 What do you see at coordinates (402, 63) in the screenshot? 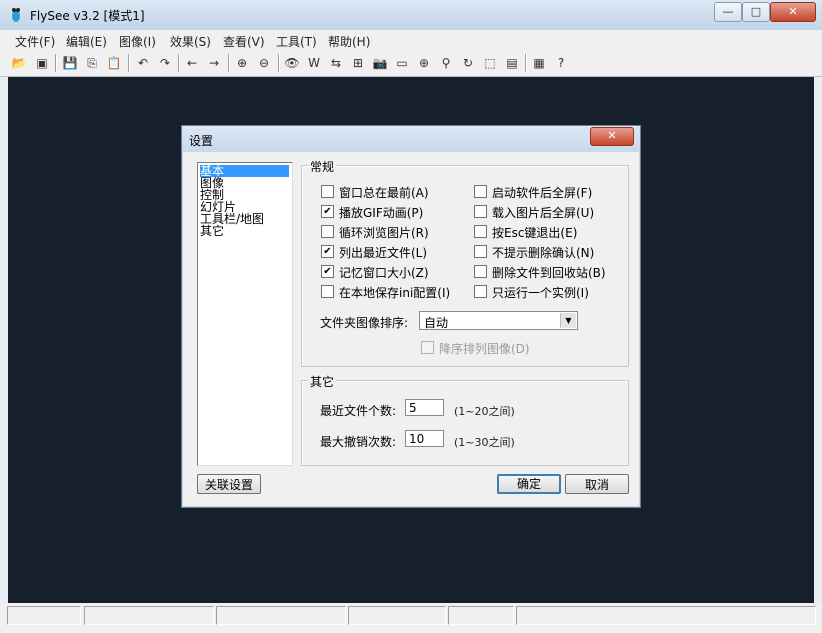
I see `capture-icon: ▭` at bounding box center [402, 63].